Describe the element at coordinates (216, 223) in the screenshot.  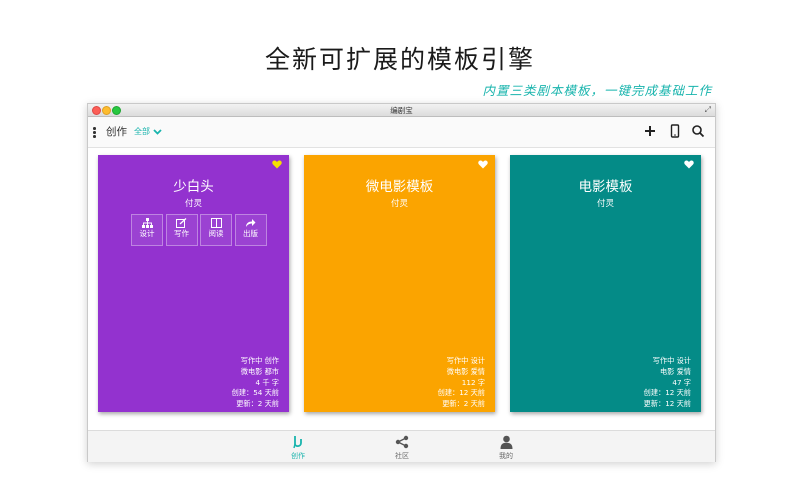
I see `book-icon` at that location.